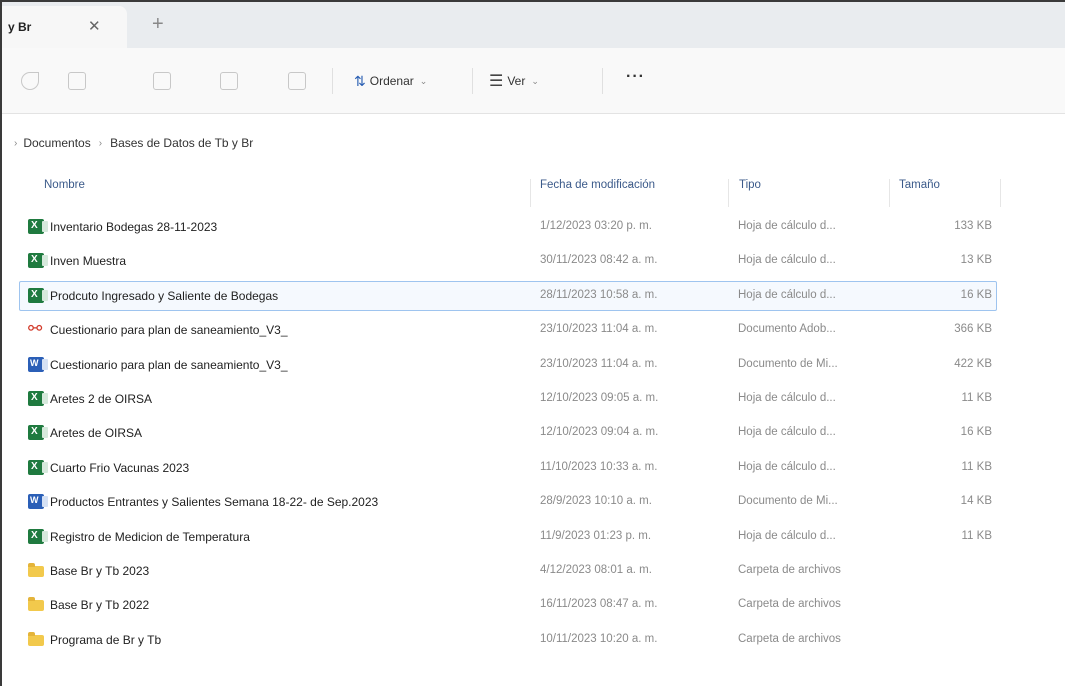 This screenshot has width=1065, height=686. Describe the element at coordinates (134, 227) in the screenshot. I see `file-name: Inventario Bodegas 28-11-2023` at that location.